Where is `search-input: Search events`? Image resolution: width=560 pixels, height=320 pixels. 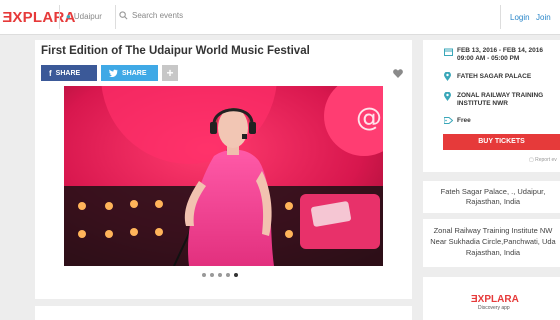
search-input: Search events is located at coordinates (151, 15).